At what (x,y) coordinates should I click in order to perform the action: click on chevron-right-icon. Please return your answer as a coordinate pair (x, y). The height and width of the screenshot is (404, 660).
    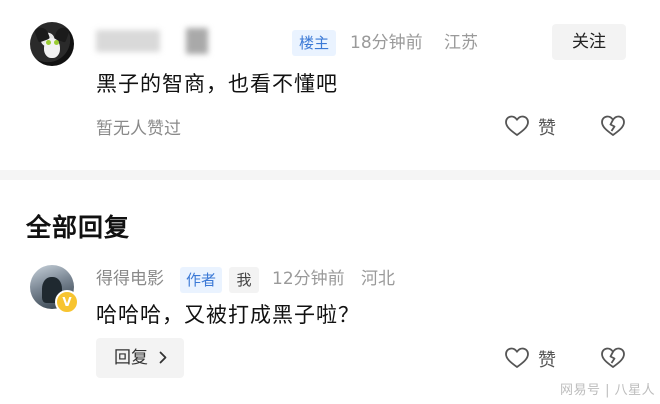
    Looking at the image, I should click on (163, 357).